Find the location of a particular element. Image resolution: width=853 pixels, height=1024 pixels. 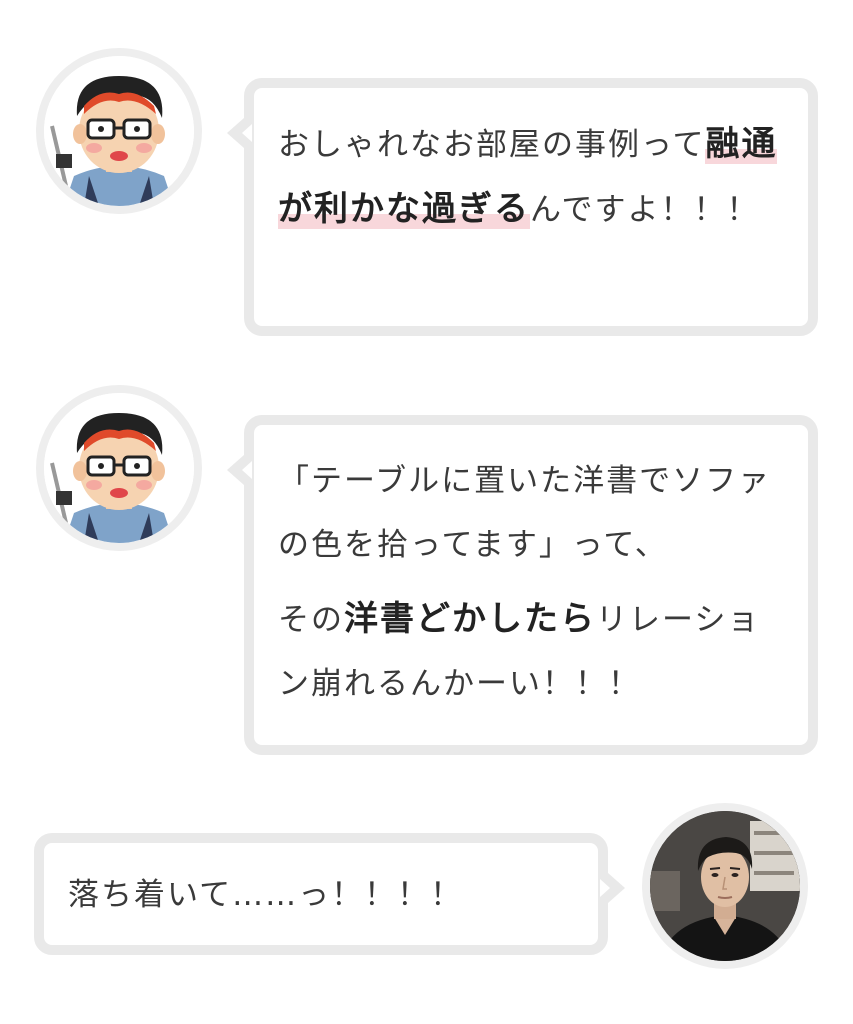

message-paragraph: 「テーブルに置いた洋書でソファの色を拾ってます」って、 is located at coordinates (528, 513).